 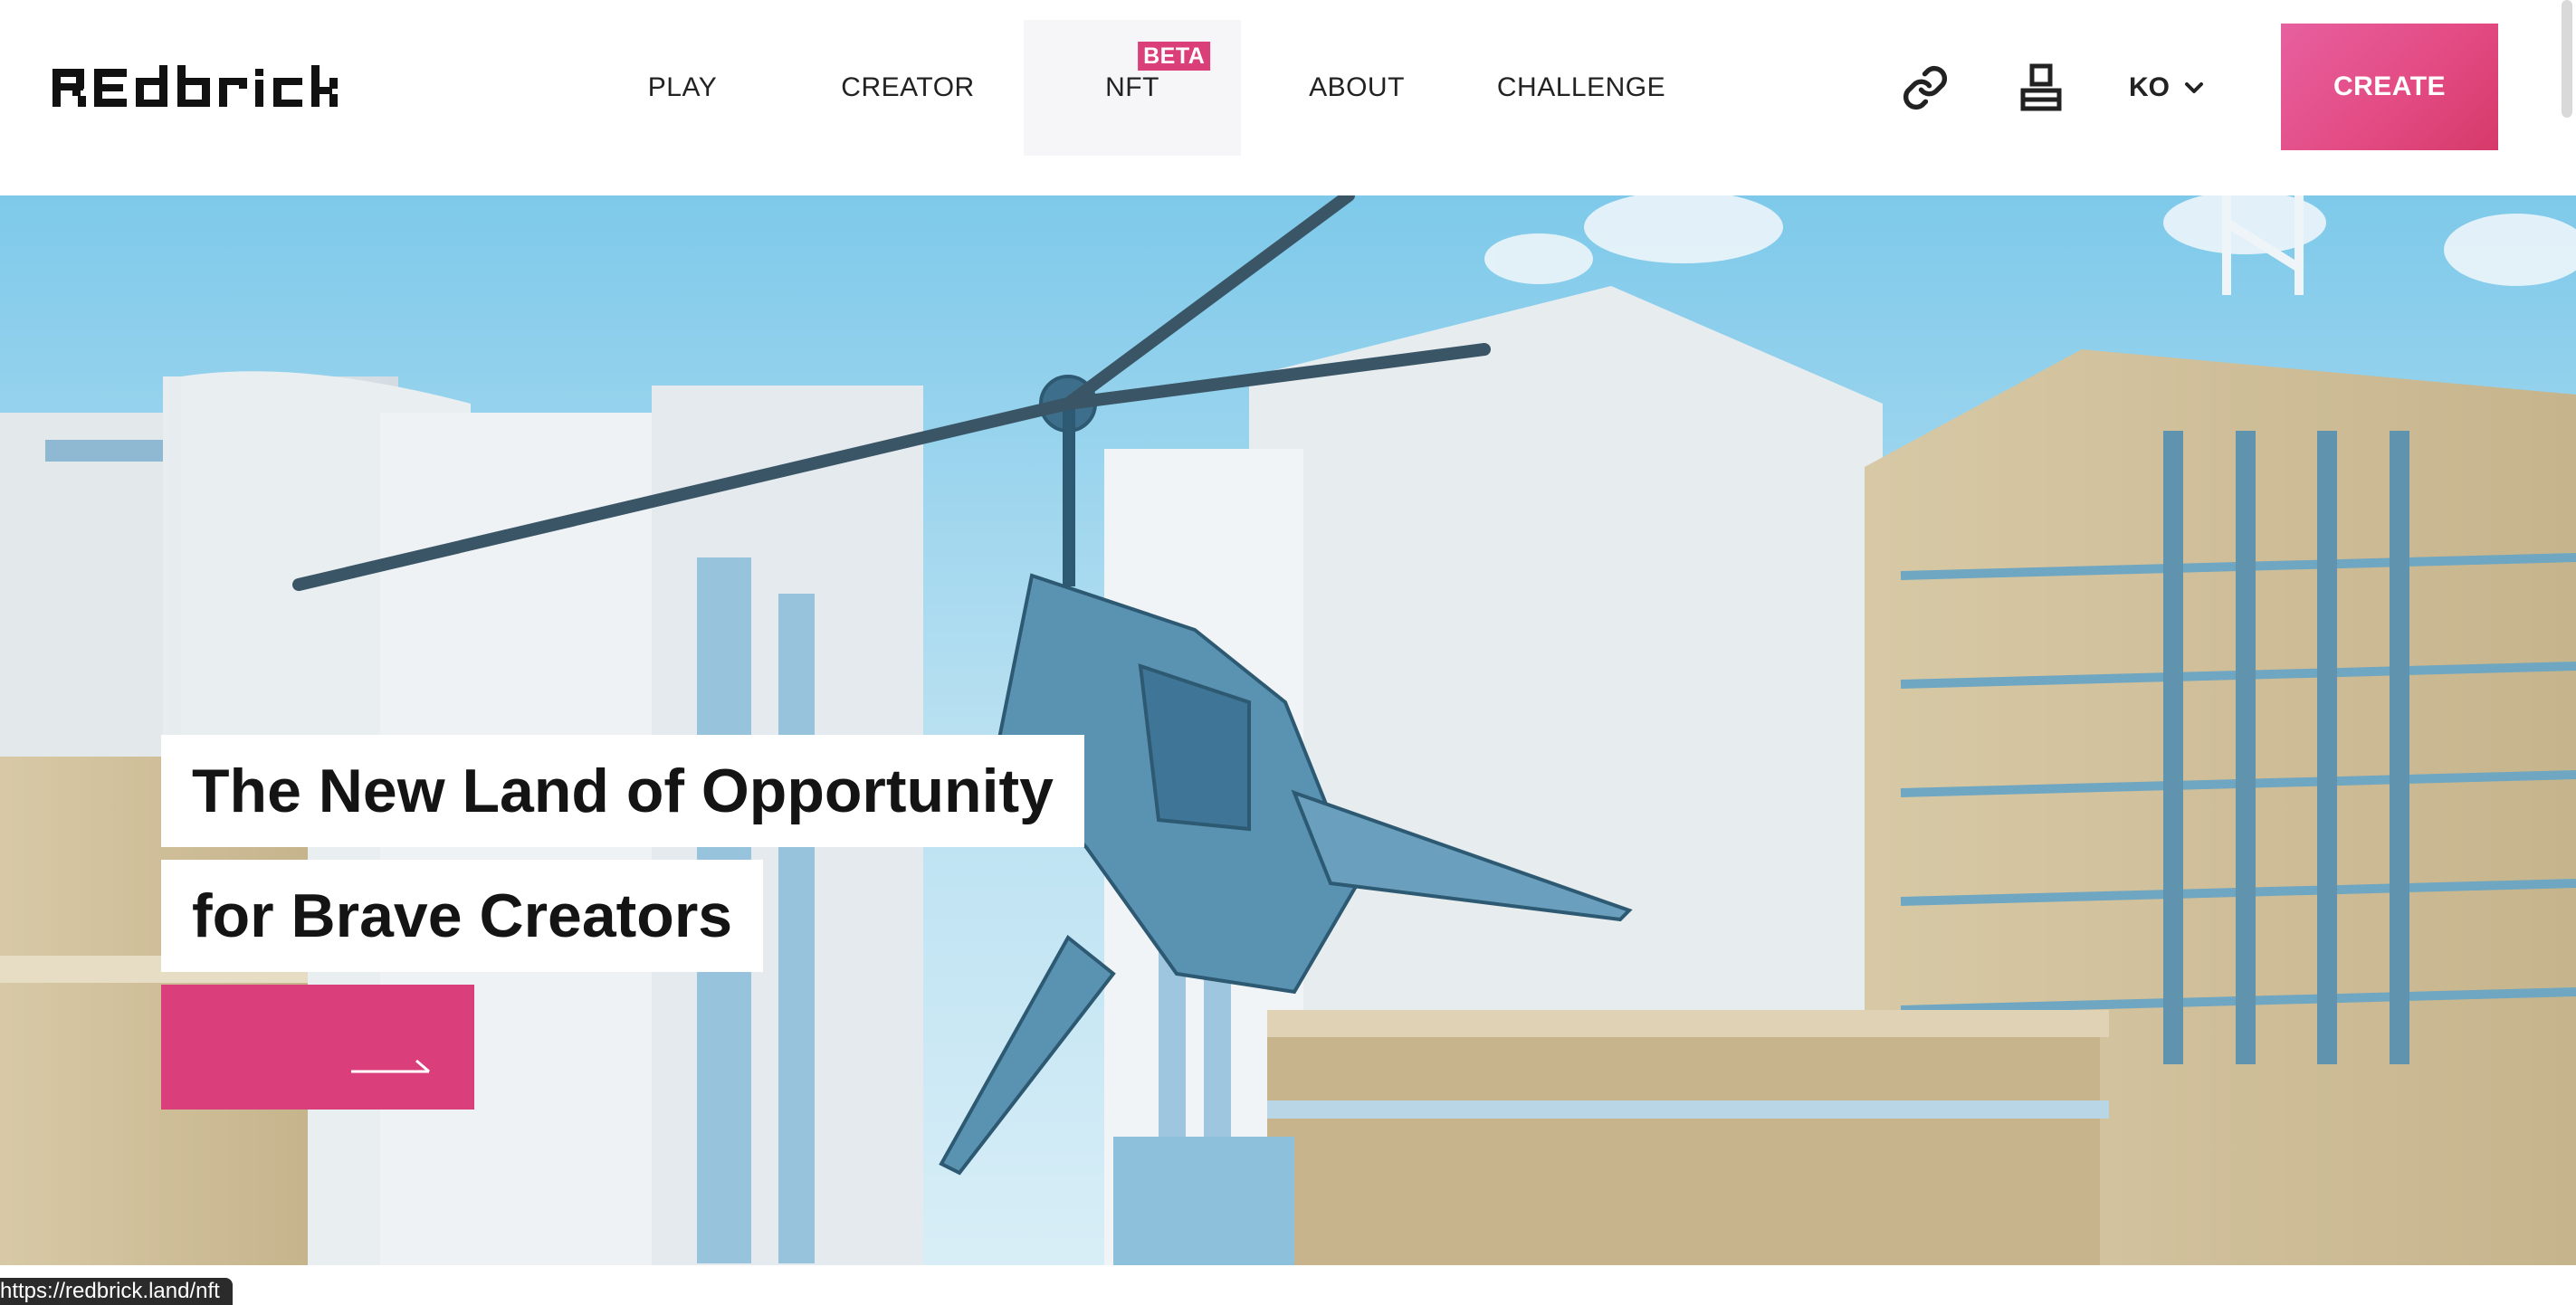 What do you see at coordinates (117, 1291) in the screenshot?
I see `status-bar-url: https://redbrick.land/nft` at bounding box center [117, 1291].